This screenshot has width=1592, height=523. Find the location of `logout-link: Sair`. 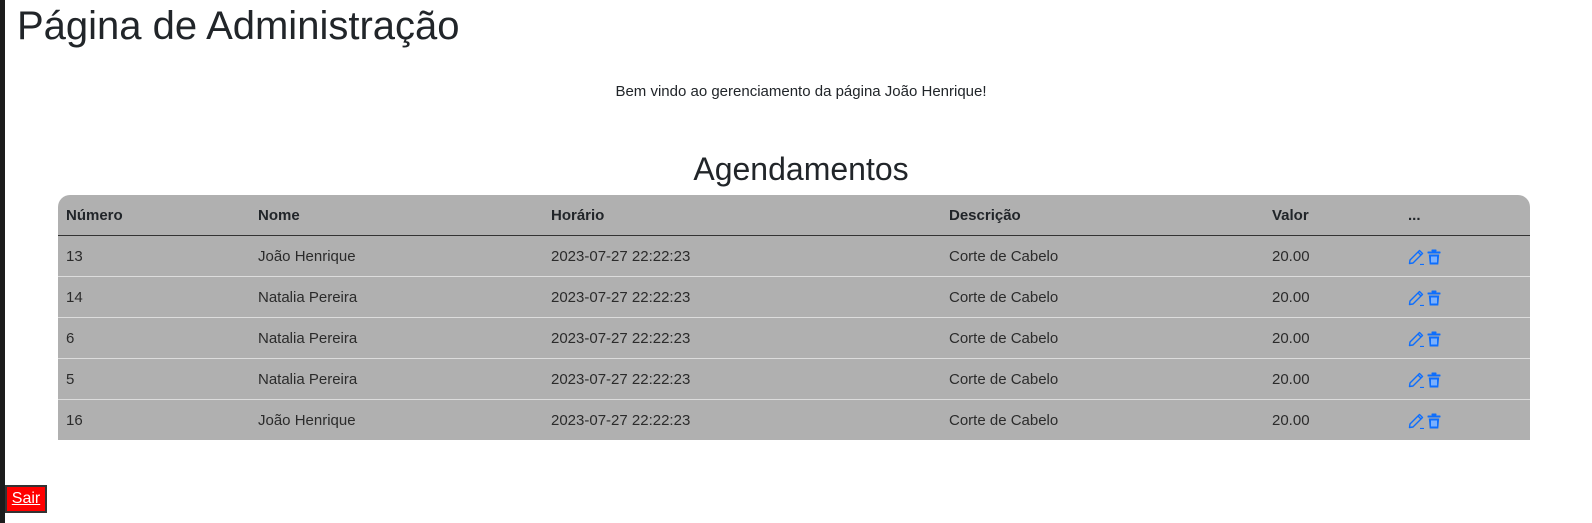

logout-link: Sair is located at coordinates (26, 499).